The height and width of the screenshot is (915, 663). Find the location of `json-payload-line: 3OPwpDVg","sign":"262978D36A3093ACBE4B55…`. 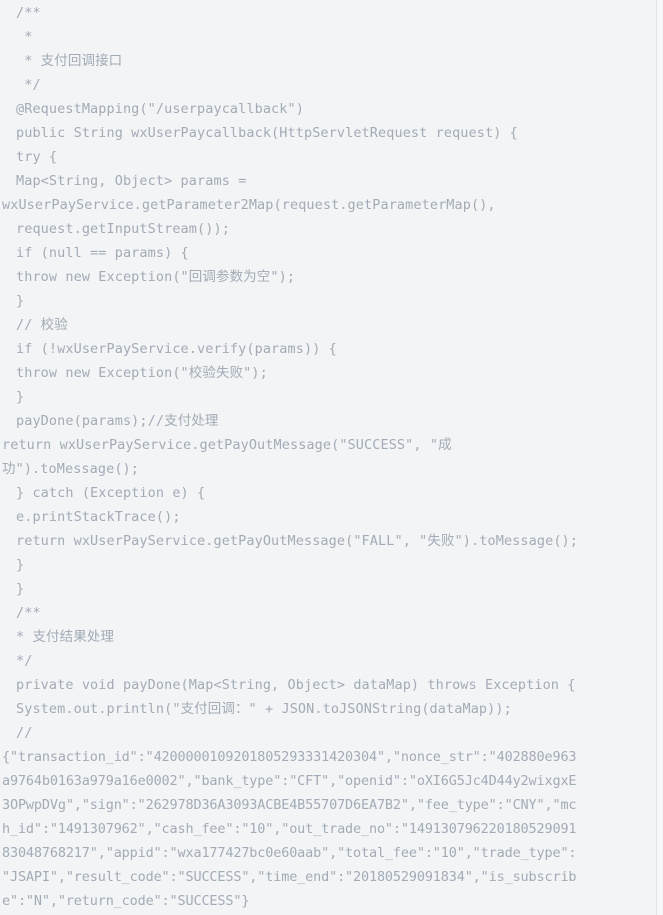

json-payload-line: 3OPwpDVg","sign":"262978D36A3093ACBE4B55… is located at coordinates (289, 805).